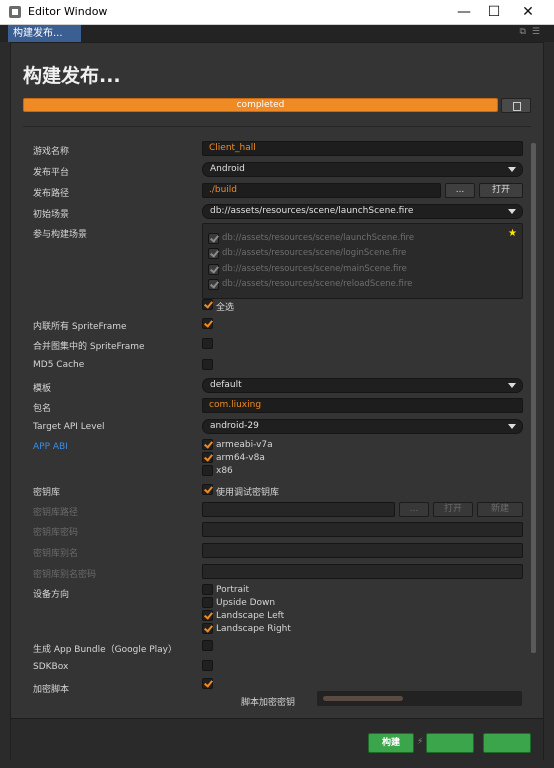 The height and width of the screenshot is (768, 554). I want to click on build-progress-bar: completed, so click(260, 105).